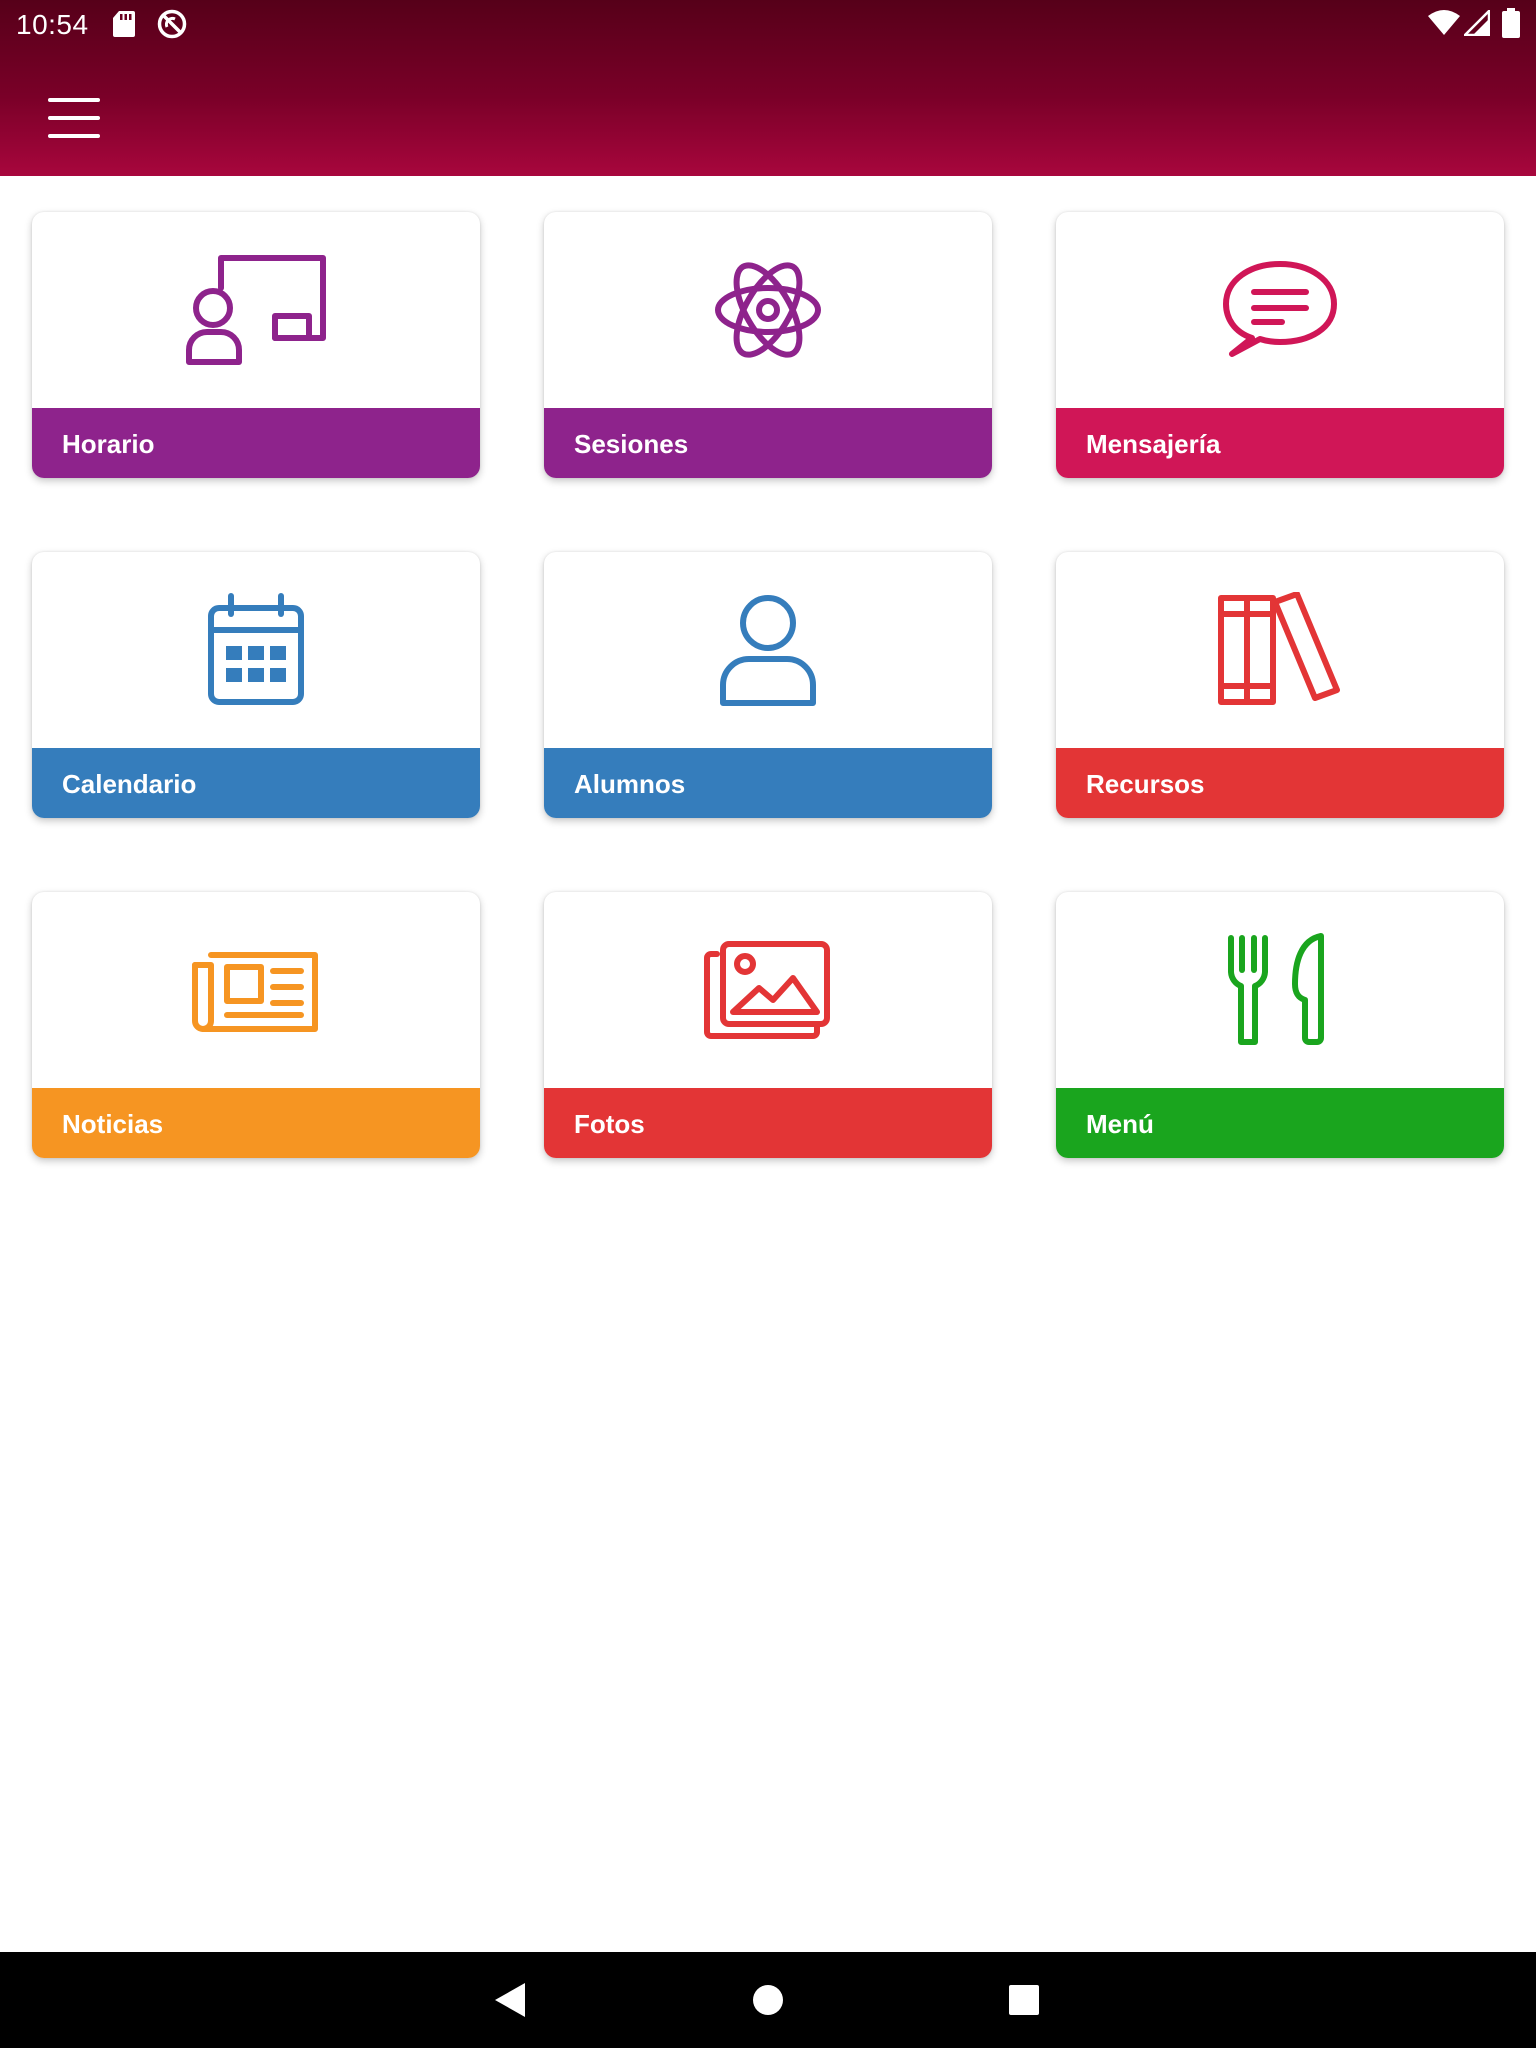 The width and height of the screenshot is (1536, 2048). I want to click on back-button, so click(510, 2000).